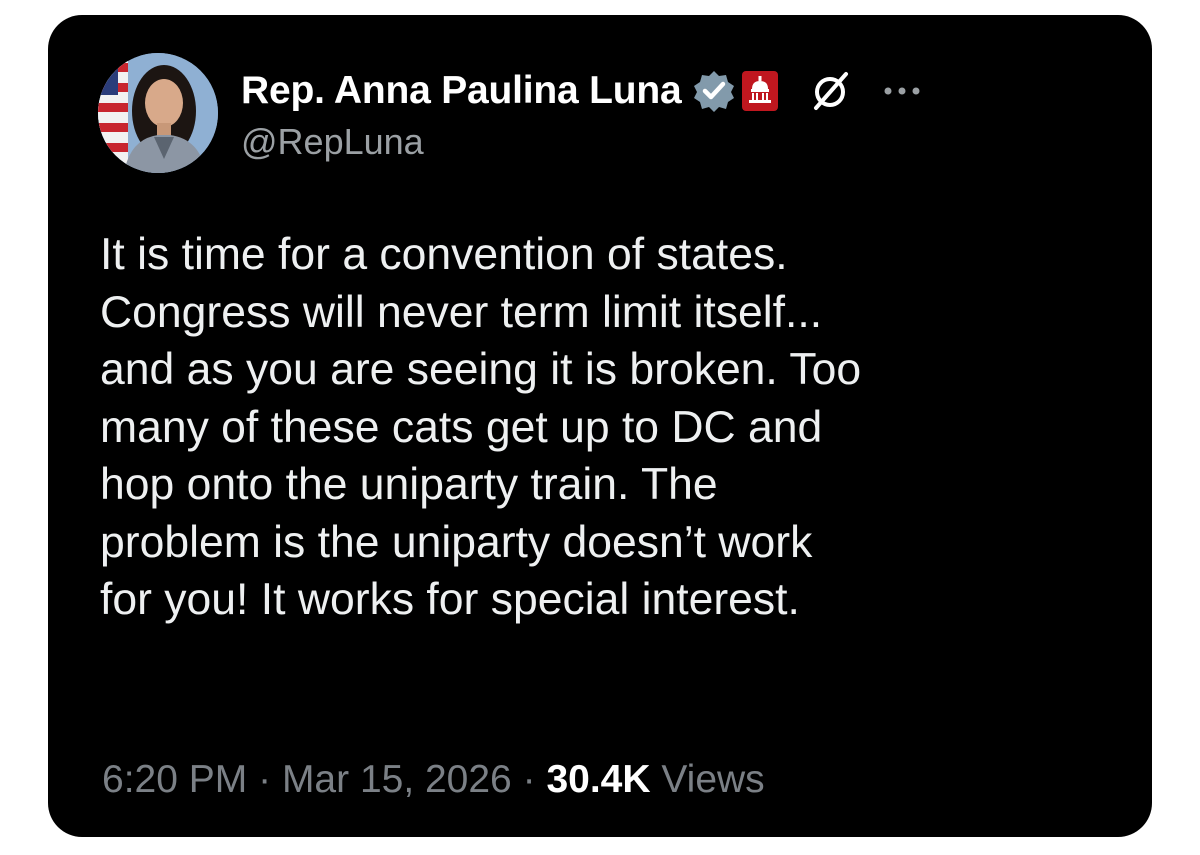 The height and width of the screenshot is (855, 1200). I want to click on grok-icon, so click(831, 91).